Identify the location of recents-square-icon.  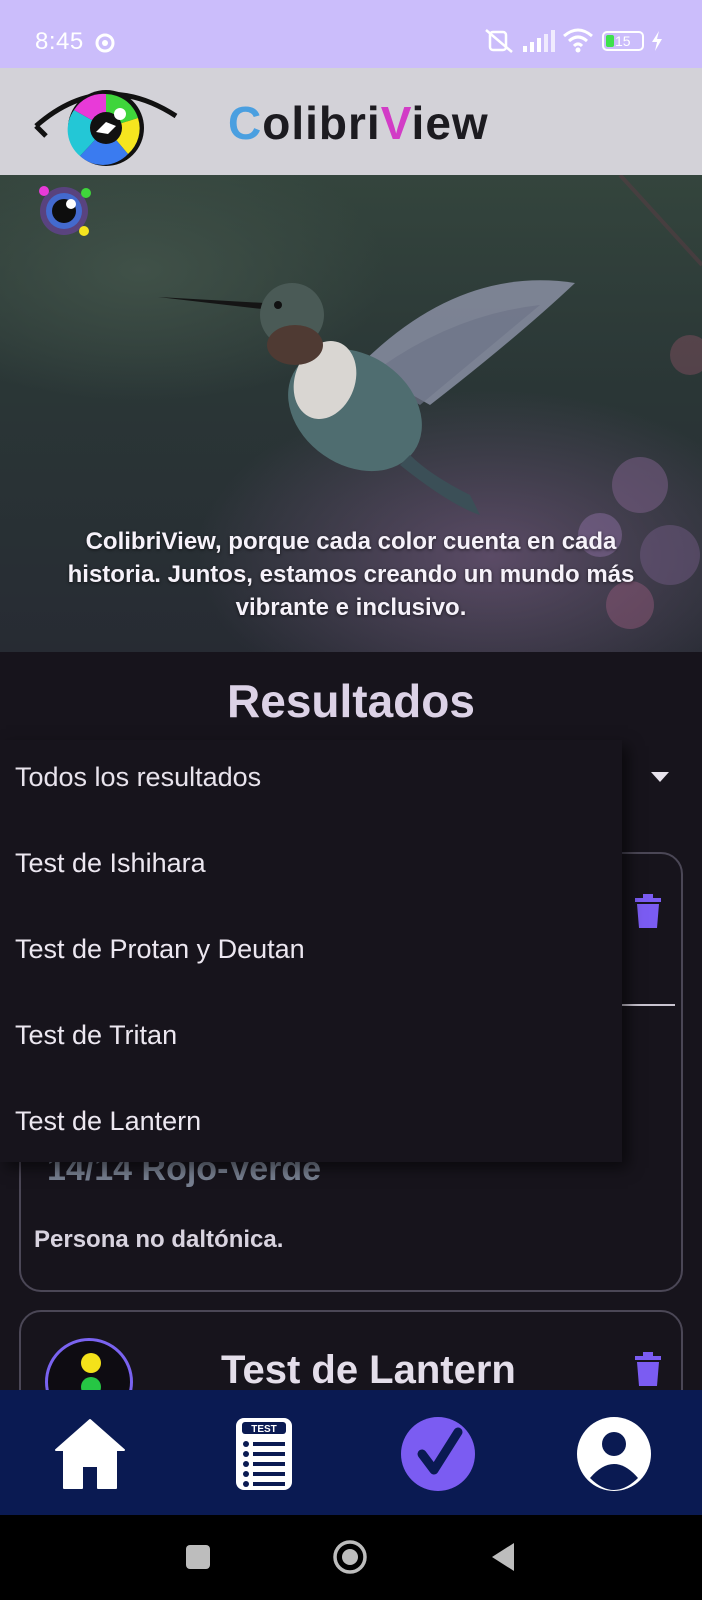
(198, 1557).